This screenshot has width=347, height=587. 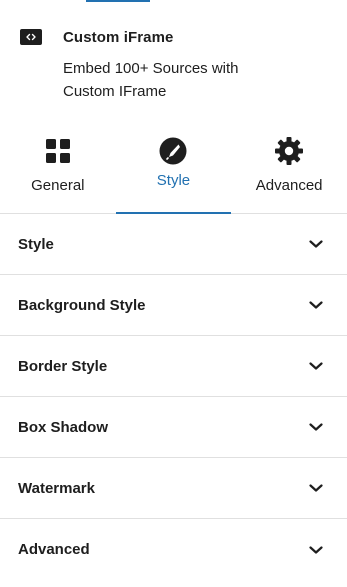 I want to click on panel-style: Style, so click(x=173, y=244).